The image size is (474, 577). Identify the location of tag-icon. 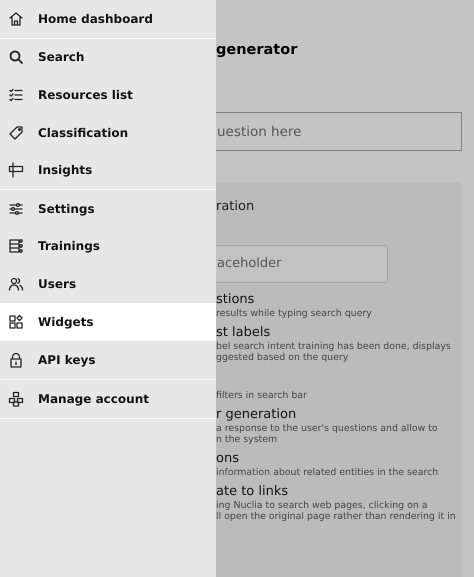
(16, 132).